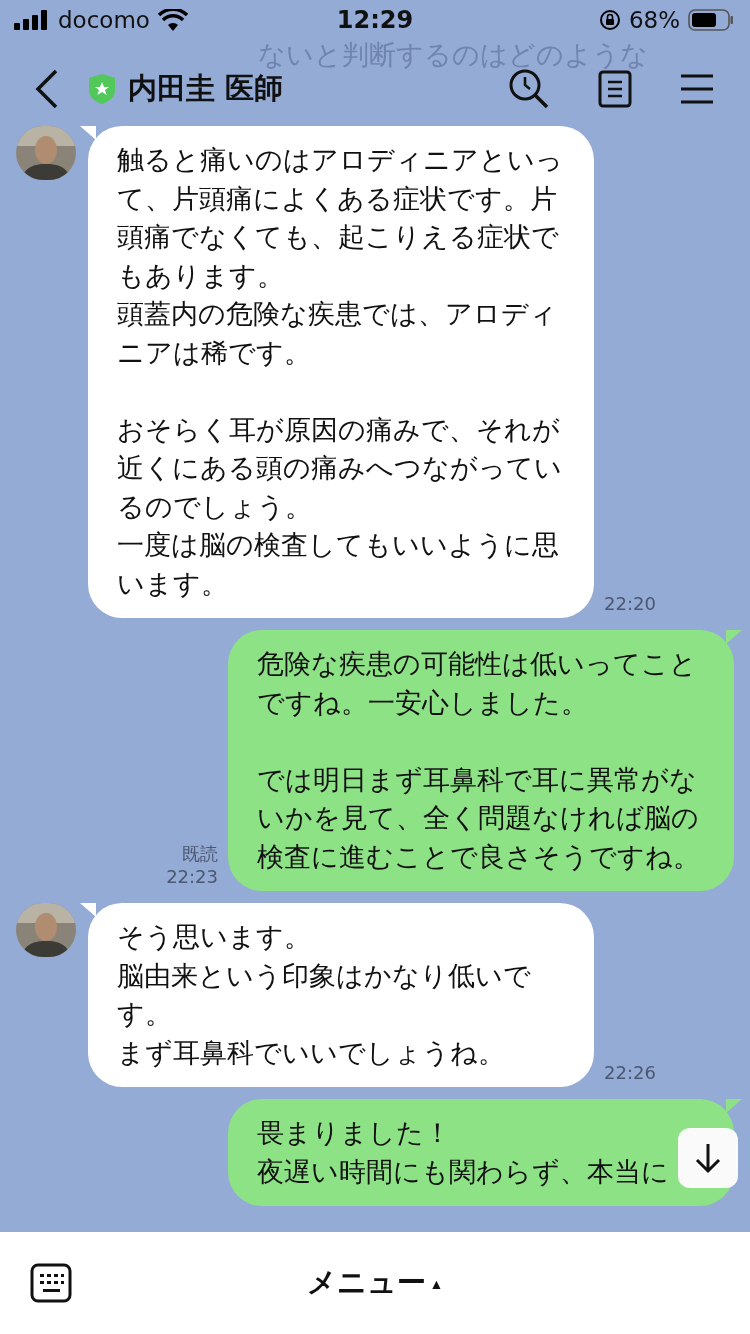 This screenshot has width=750, height=1334. What do you see at coordinates (375, 1283) in the screenshot?
I see `menu-button: メニュー▲` at bounding box center [375, 1283].